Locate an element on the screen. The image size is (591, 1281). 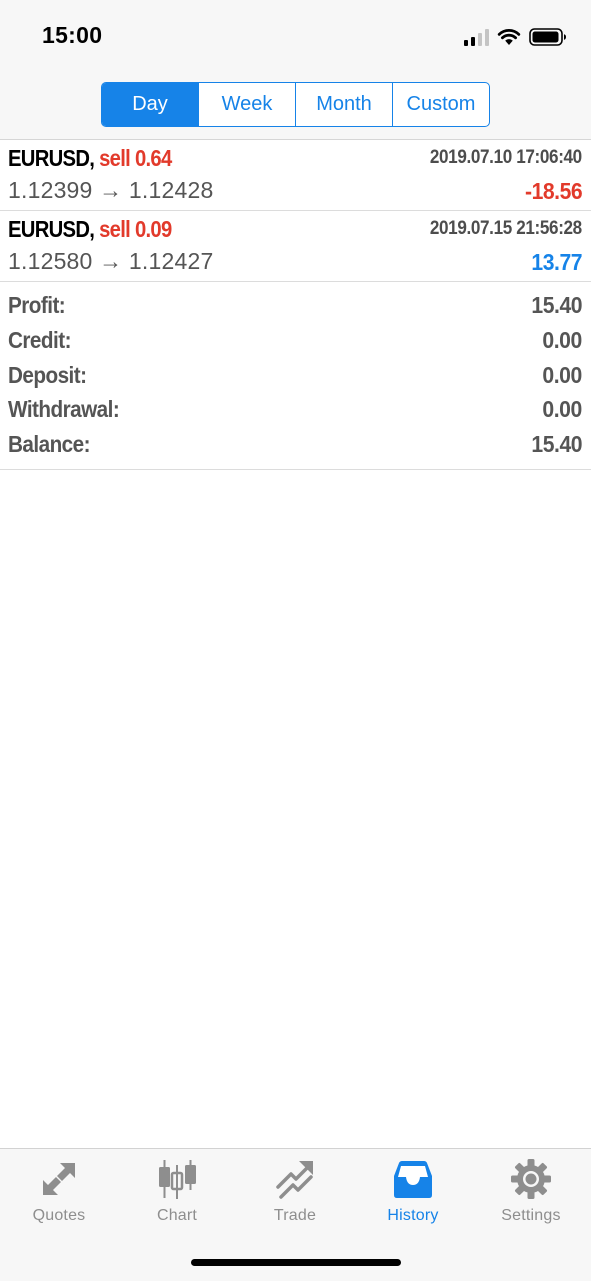
deal-datetime: 2019.07.15 21:56:28 is located at coordinates (506, 228).